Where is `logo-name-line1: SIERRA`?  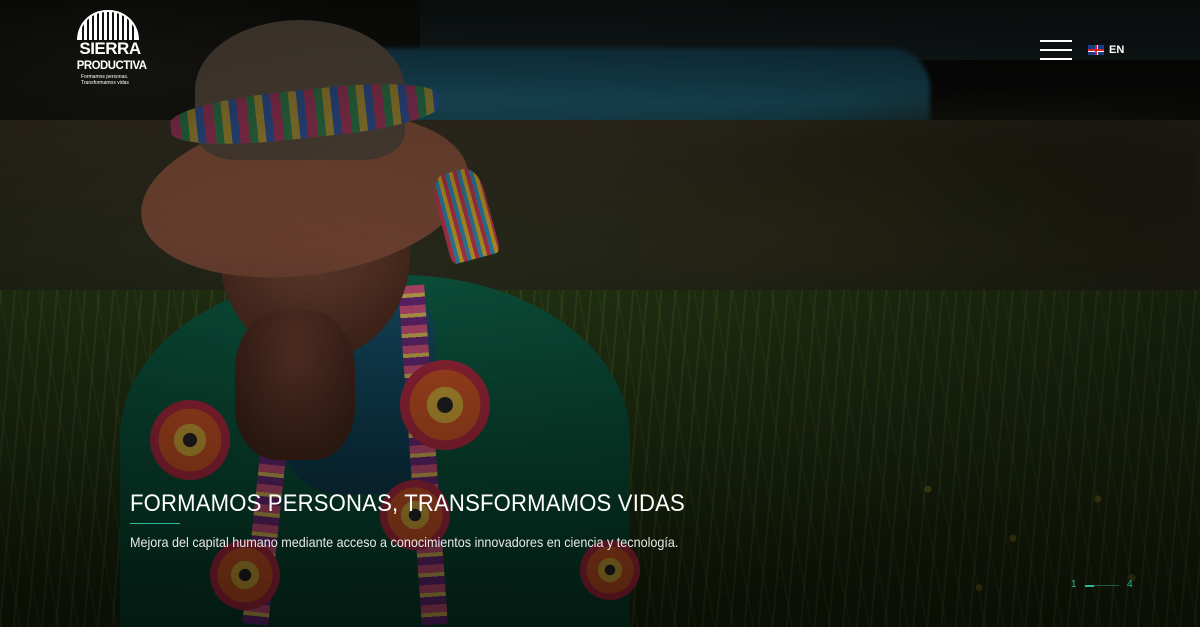
logo-name-line1: SIERRA is located at coordinates (110, 48).